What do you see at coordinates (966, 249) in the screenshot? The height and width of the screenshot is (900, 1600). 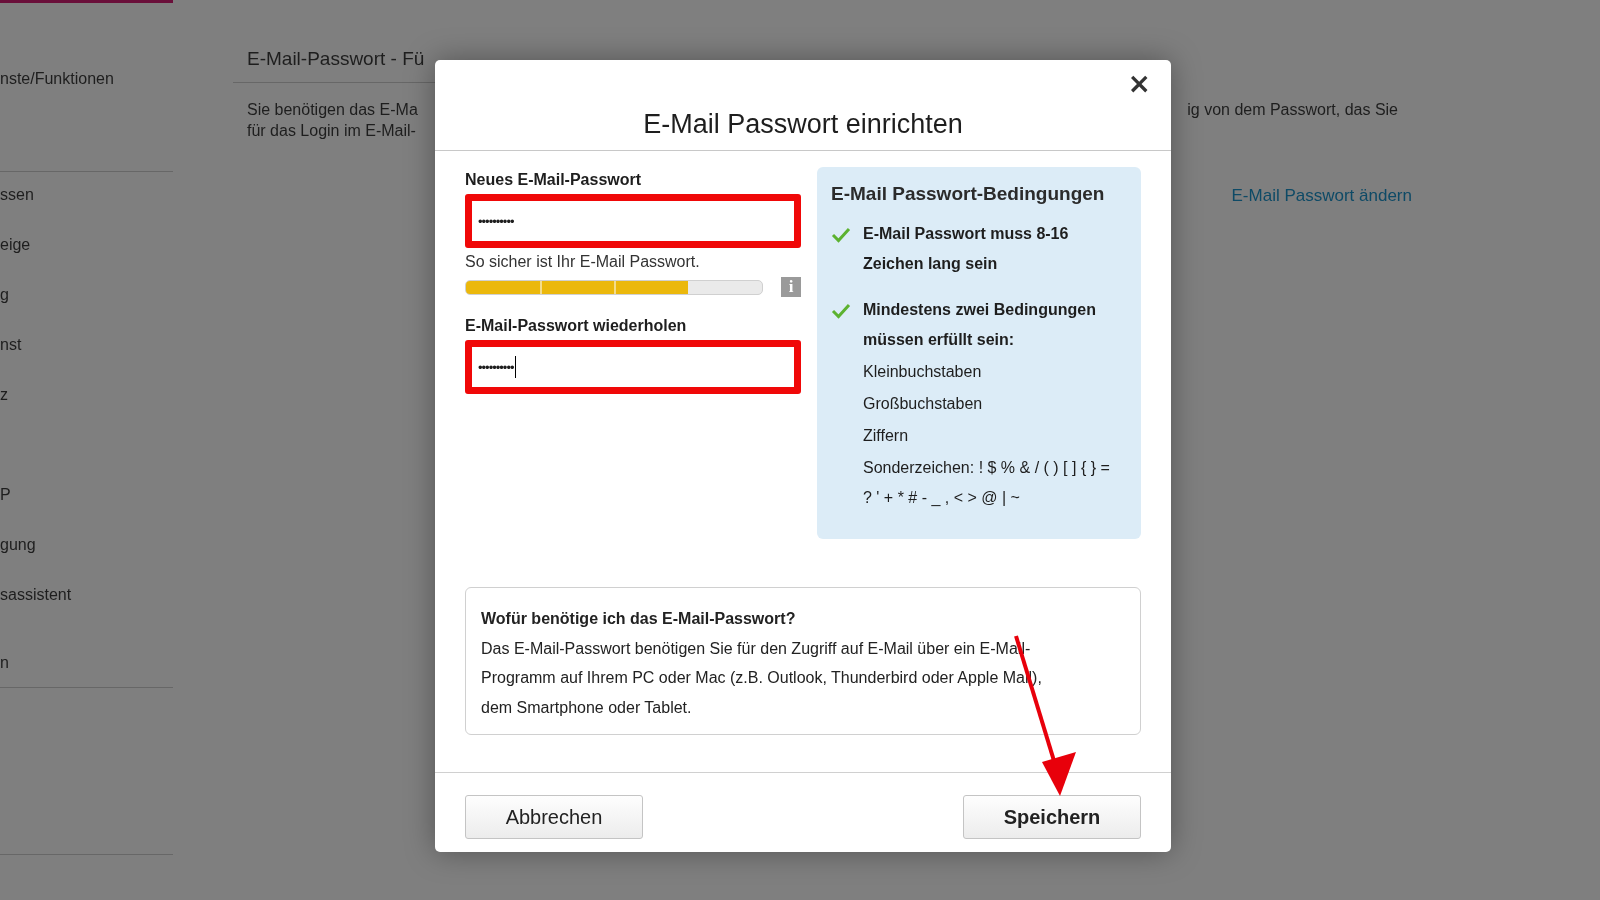 I see `condition-text: E-Mail Passwort muss 8-16 Zeichen lang sein` at bounding box center [966, 249].